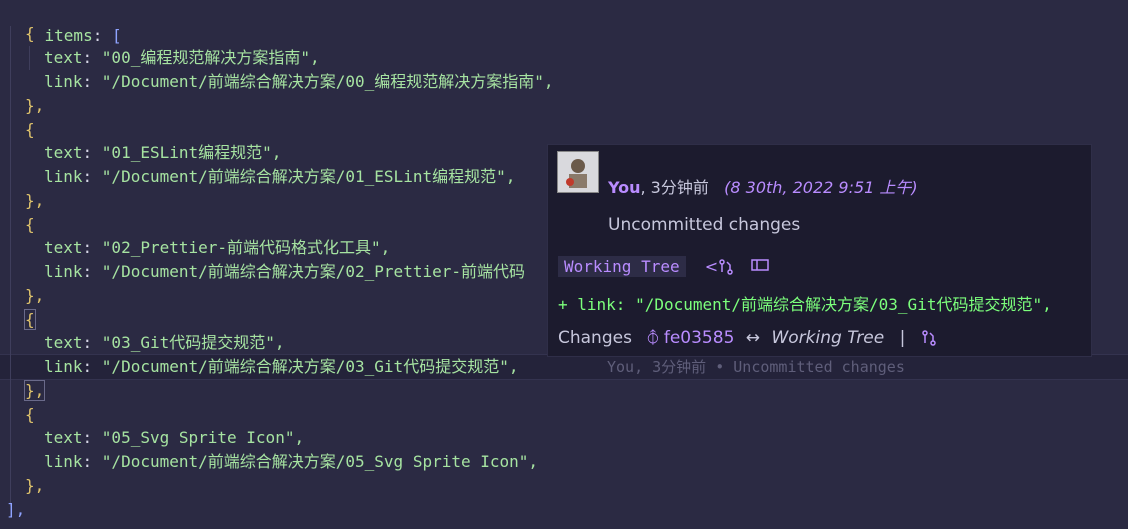 This screenshot has height=529, width=1128. I want to click on code-line: text: "03_Git代码提交规范",, so click(164, 342).